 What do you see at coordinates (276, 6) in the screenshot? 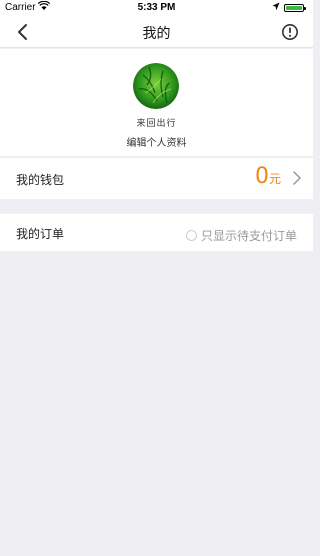
I see `location-arrow-icon` at bounding box center [276, 6].